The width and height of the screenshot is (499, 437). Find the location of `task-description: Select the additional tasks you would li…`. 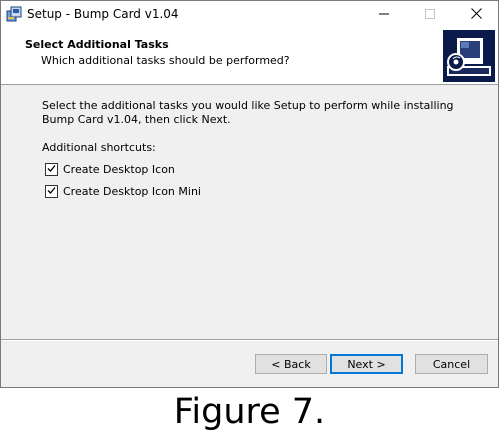

task-description: Select the additional tasks you would li… is located at coordinates (248, 112).